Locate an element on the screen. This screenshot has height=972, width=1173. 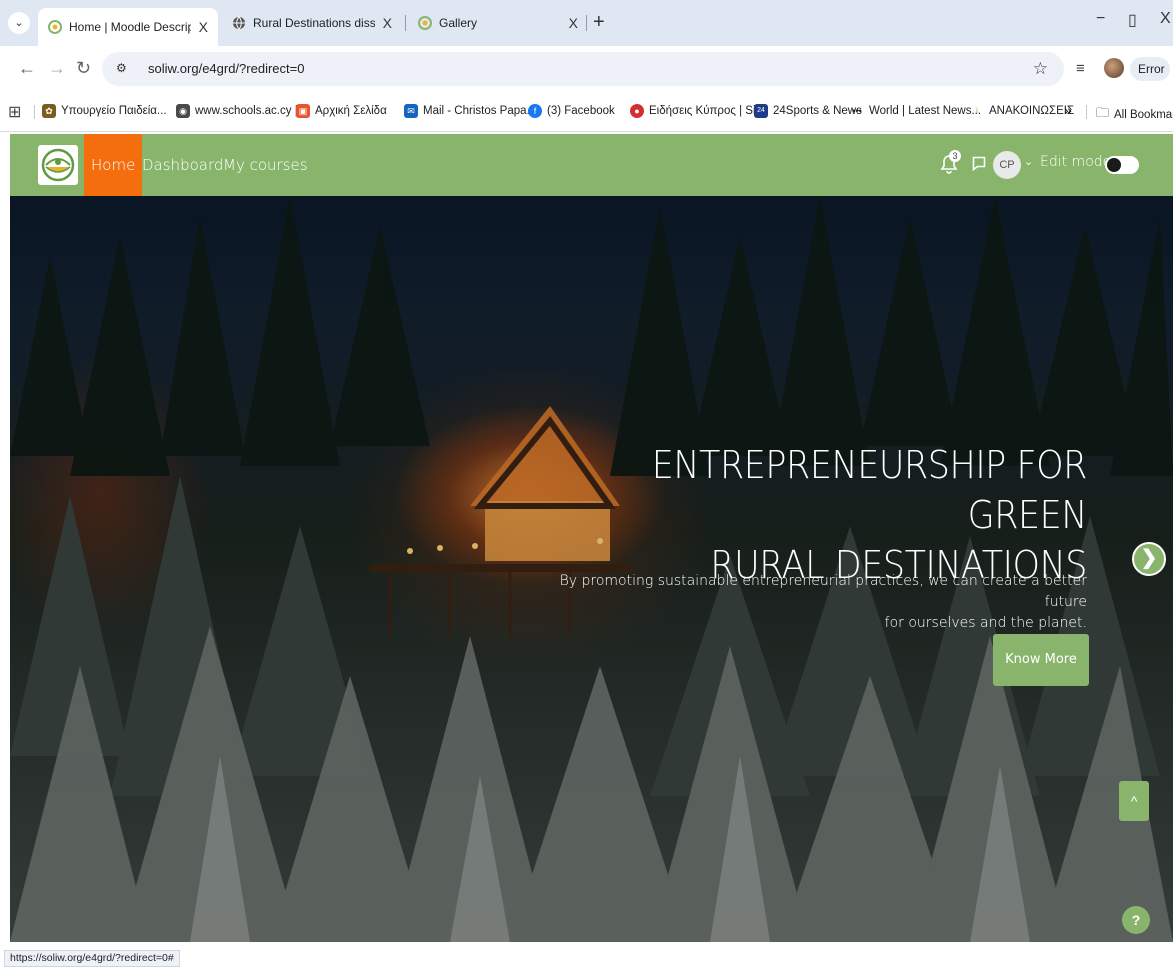
new-tab-button: + is located at coordinates (599, 22).